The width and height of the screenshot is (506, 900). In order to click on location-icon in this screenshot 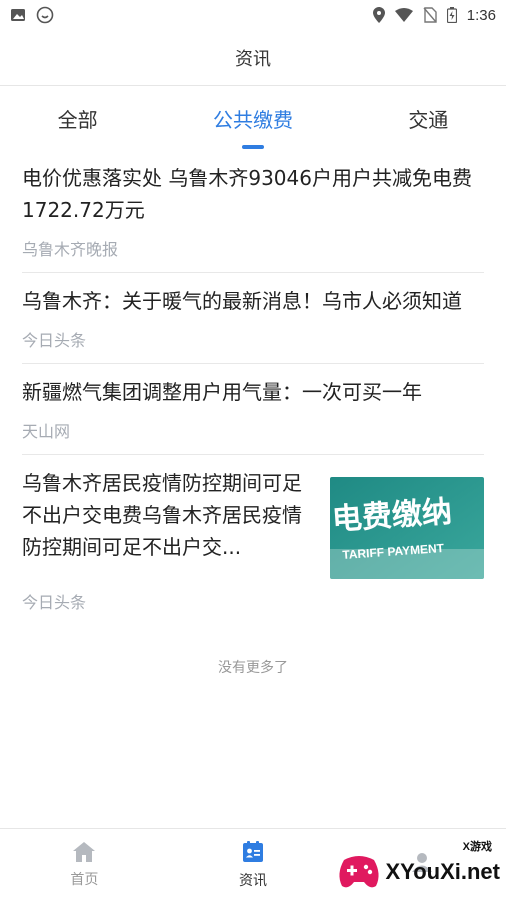, I will do `click(378, 15)`.